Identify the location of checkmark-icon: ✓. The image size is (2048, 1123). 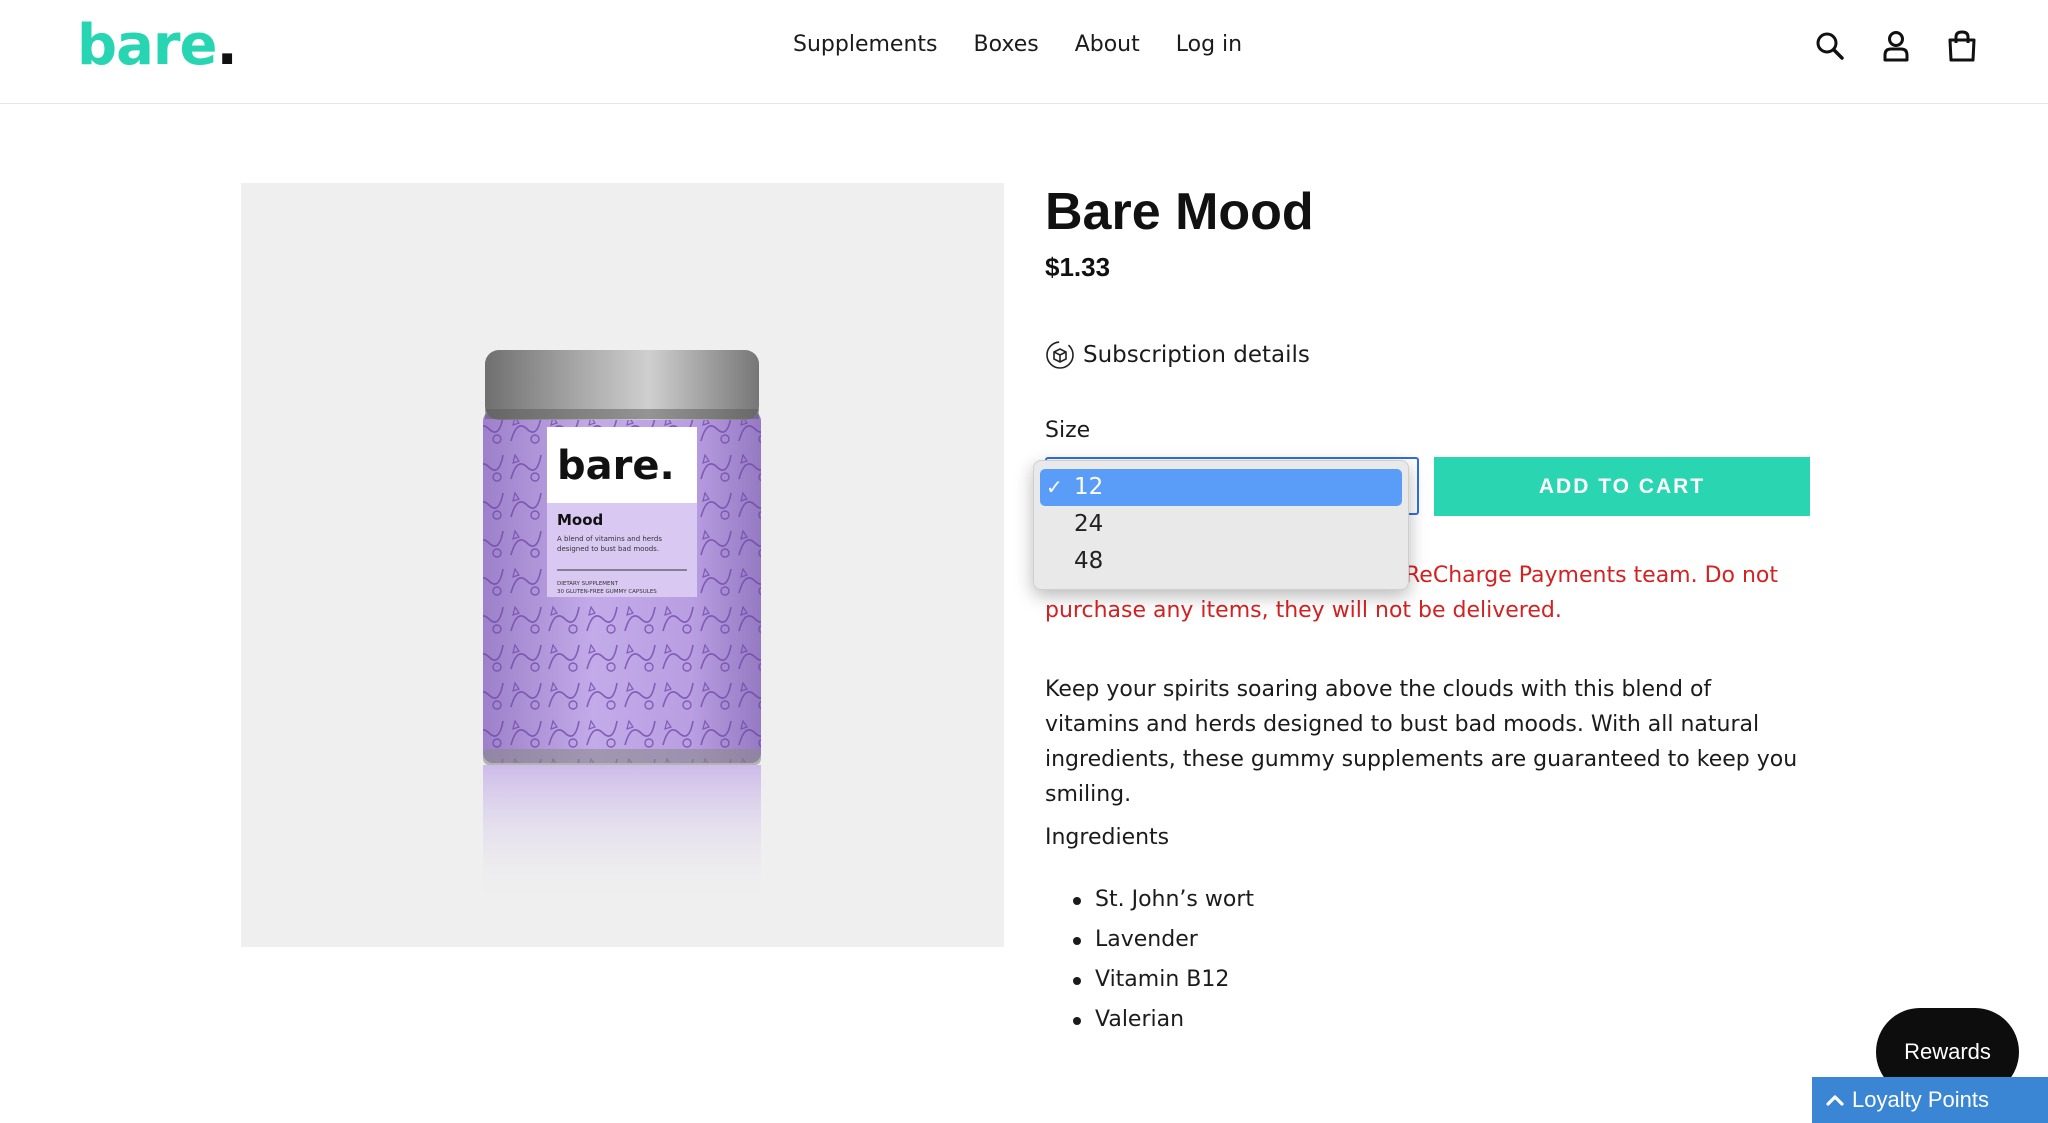
(1054, 487).